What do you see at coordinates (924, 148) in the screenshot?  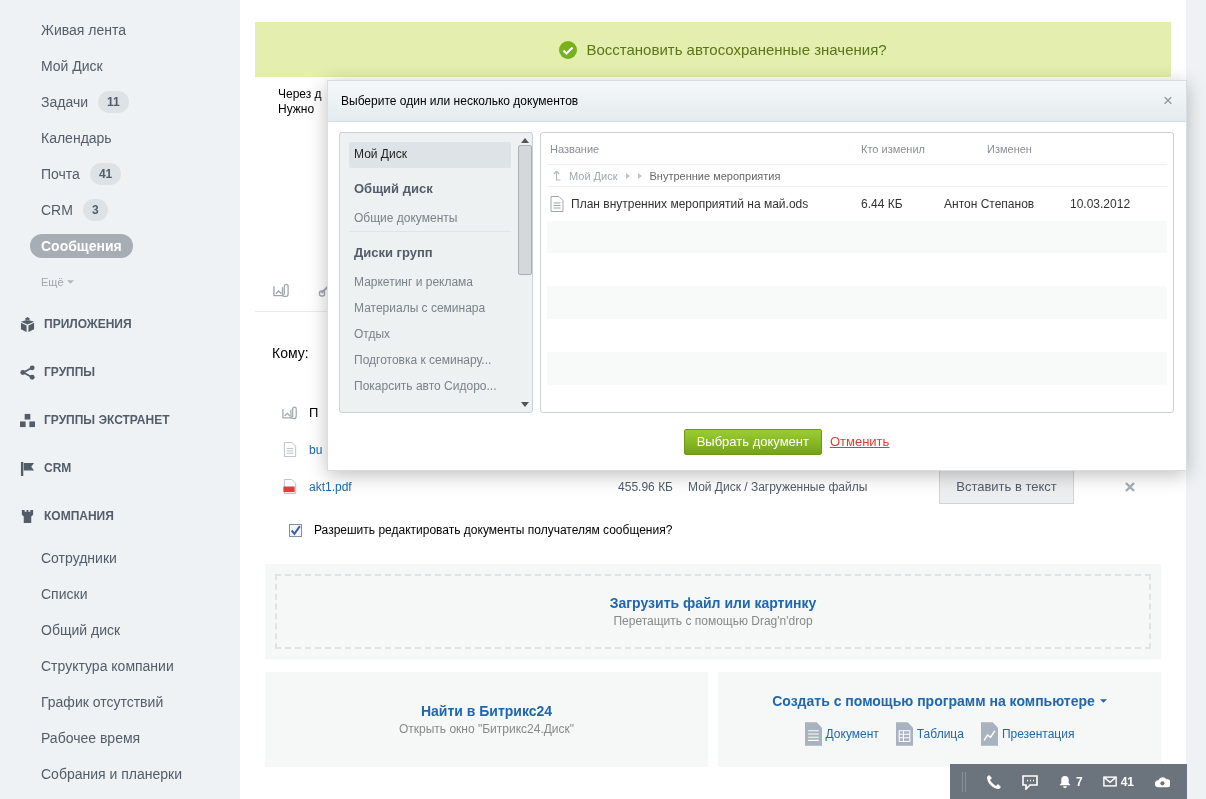 I see `column-header: Кто изменил` at bounding box center [924, 148].